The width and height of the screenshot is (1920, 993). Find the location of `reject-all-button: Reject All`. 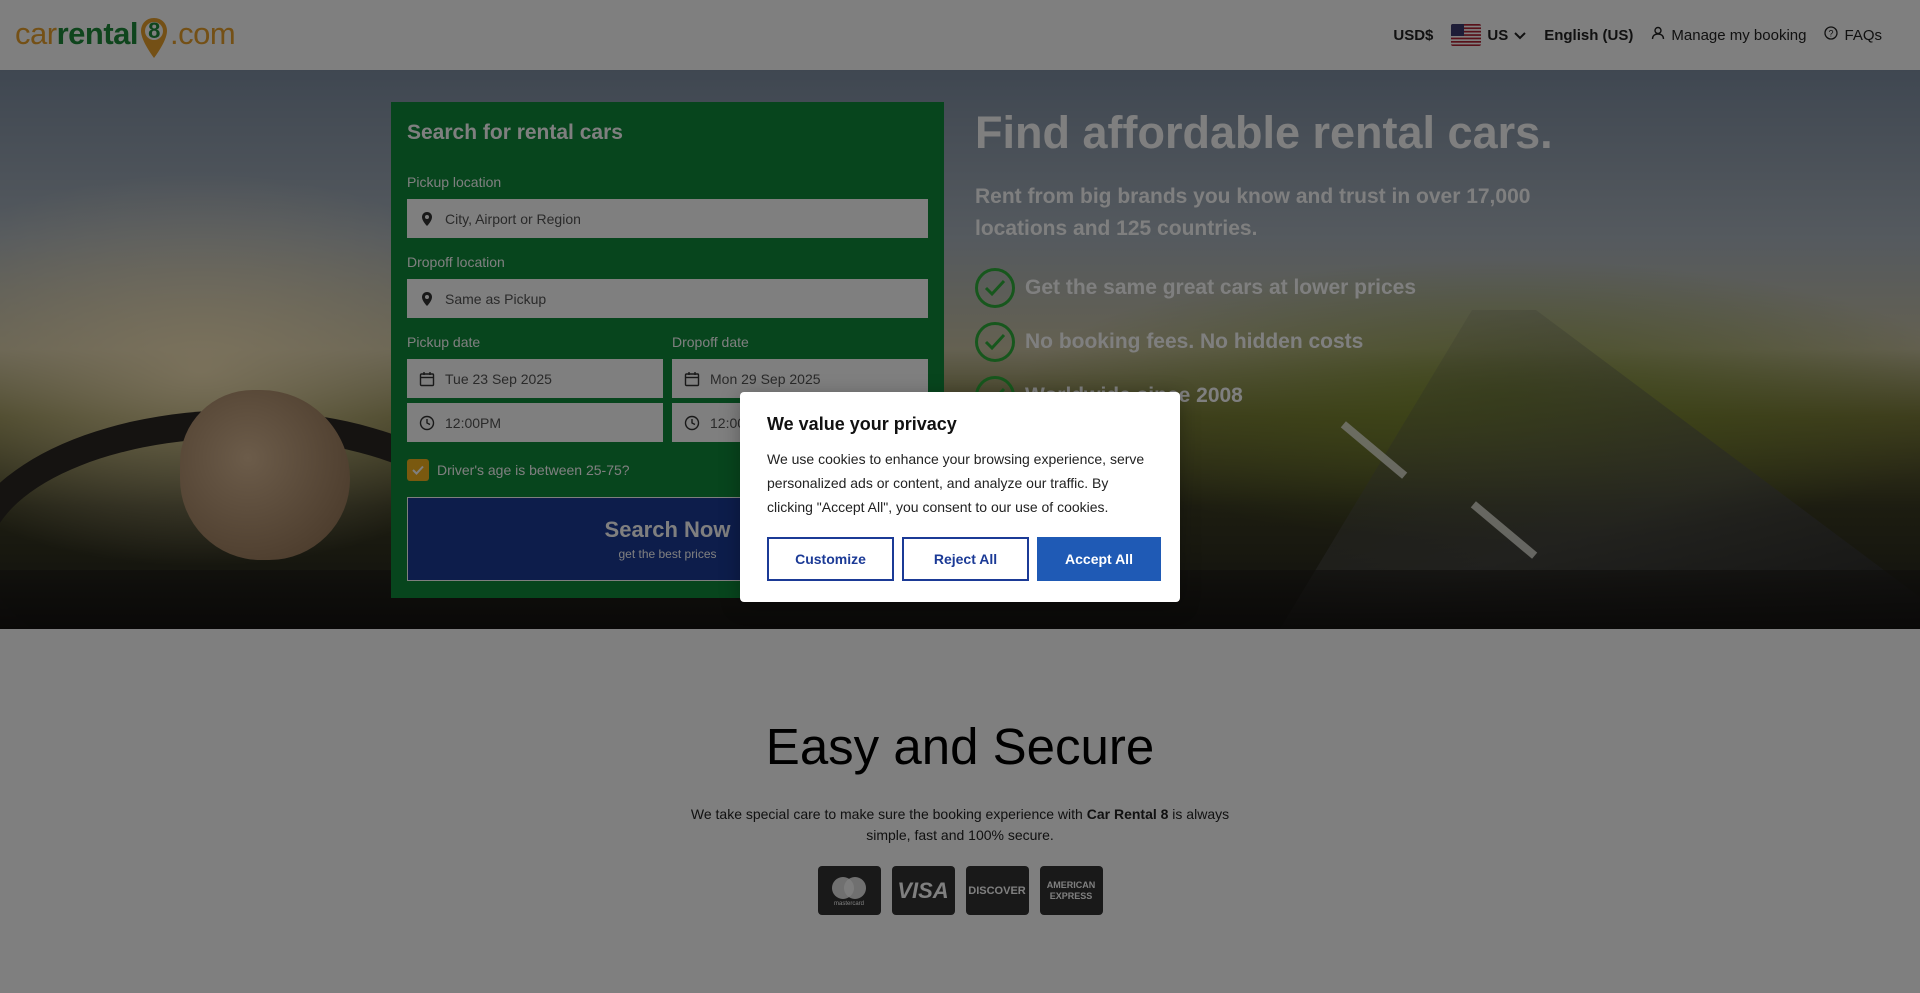

reject-all-button: Reject All is located at coordinates (965, 559).